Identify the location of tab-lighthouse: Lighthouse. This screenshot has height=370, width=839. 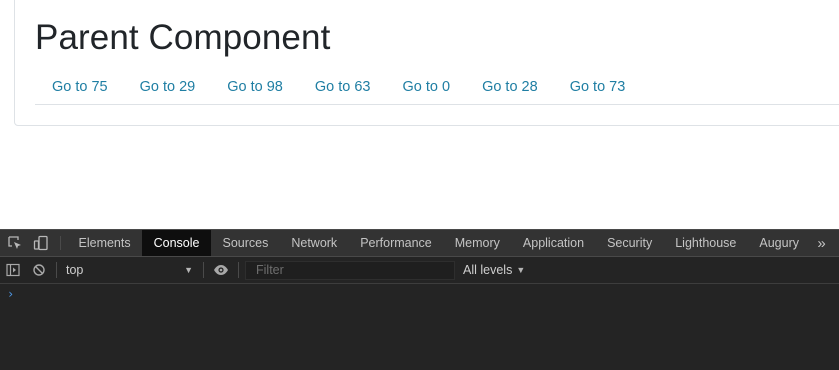
(706, 243).